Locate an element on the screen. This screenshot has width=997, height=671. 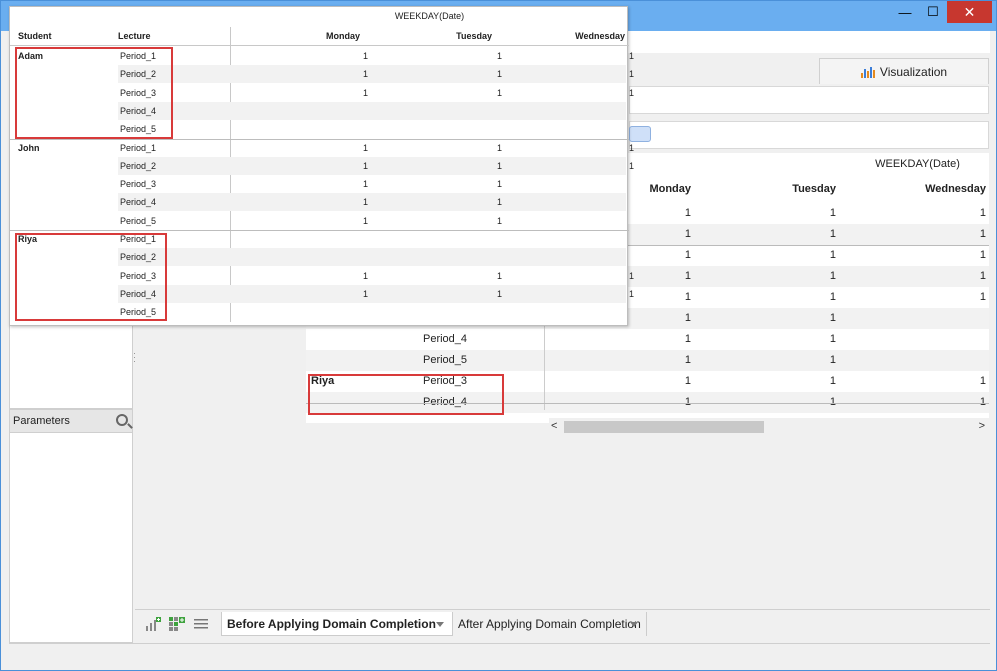
table-row: Period_3 1 1 1 is located at coordinates (376, 93).